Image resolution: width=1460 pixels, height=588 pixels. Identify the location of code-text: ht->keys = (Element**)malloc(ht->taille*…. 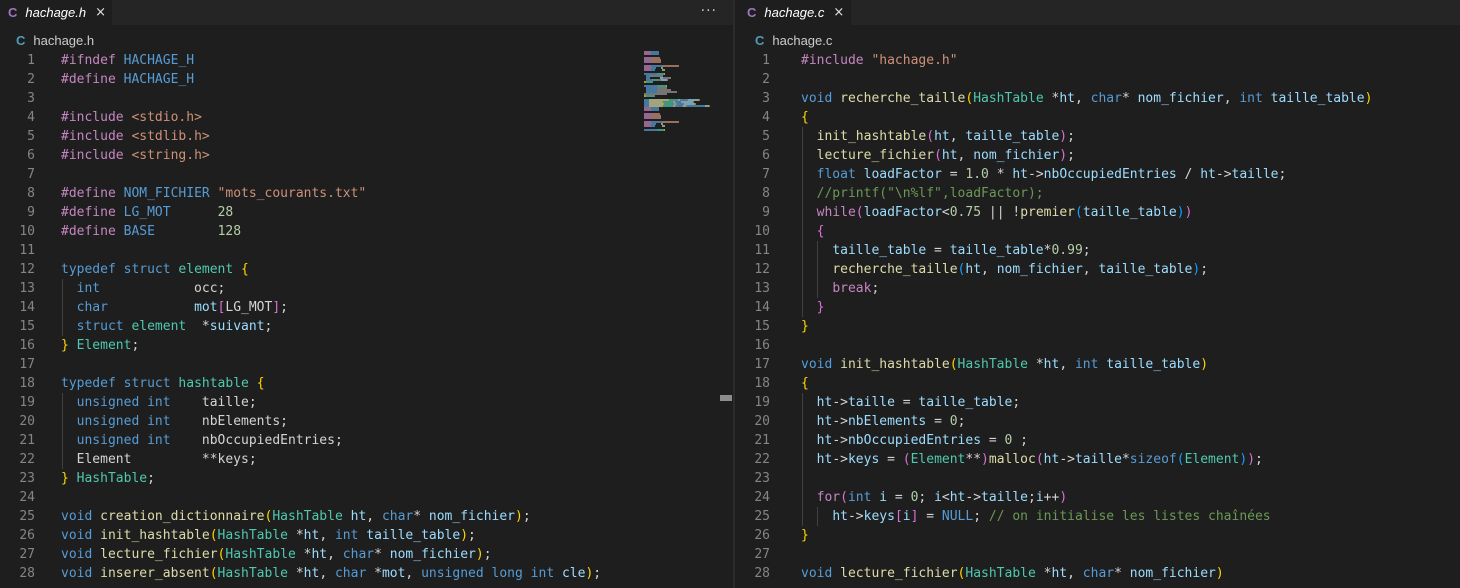
(1032, 459).